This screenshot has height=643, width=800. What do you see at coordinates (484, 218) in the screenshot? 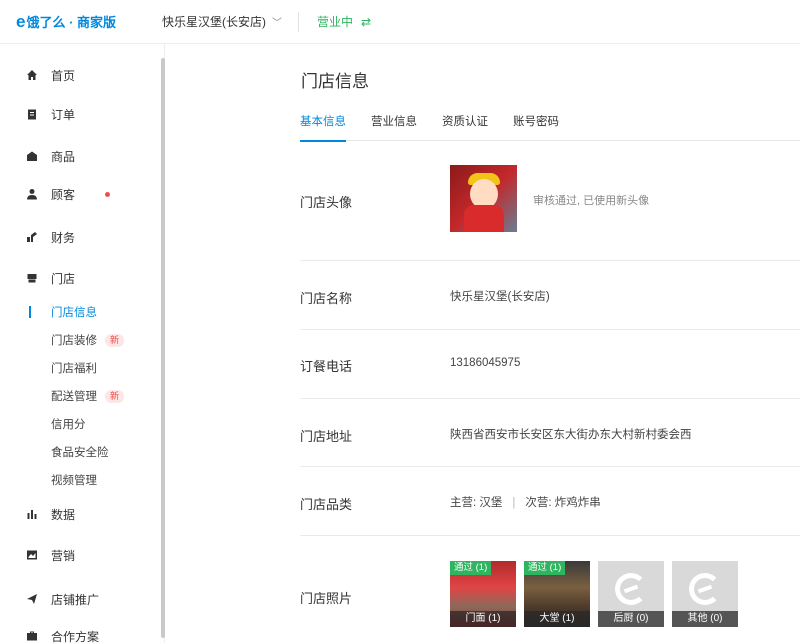
I see `avatar-body` at bounding box center [484, 218].